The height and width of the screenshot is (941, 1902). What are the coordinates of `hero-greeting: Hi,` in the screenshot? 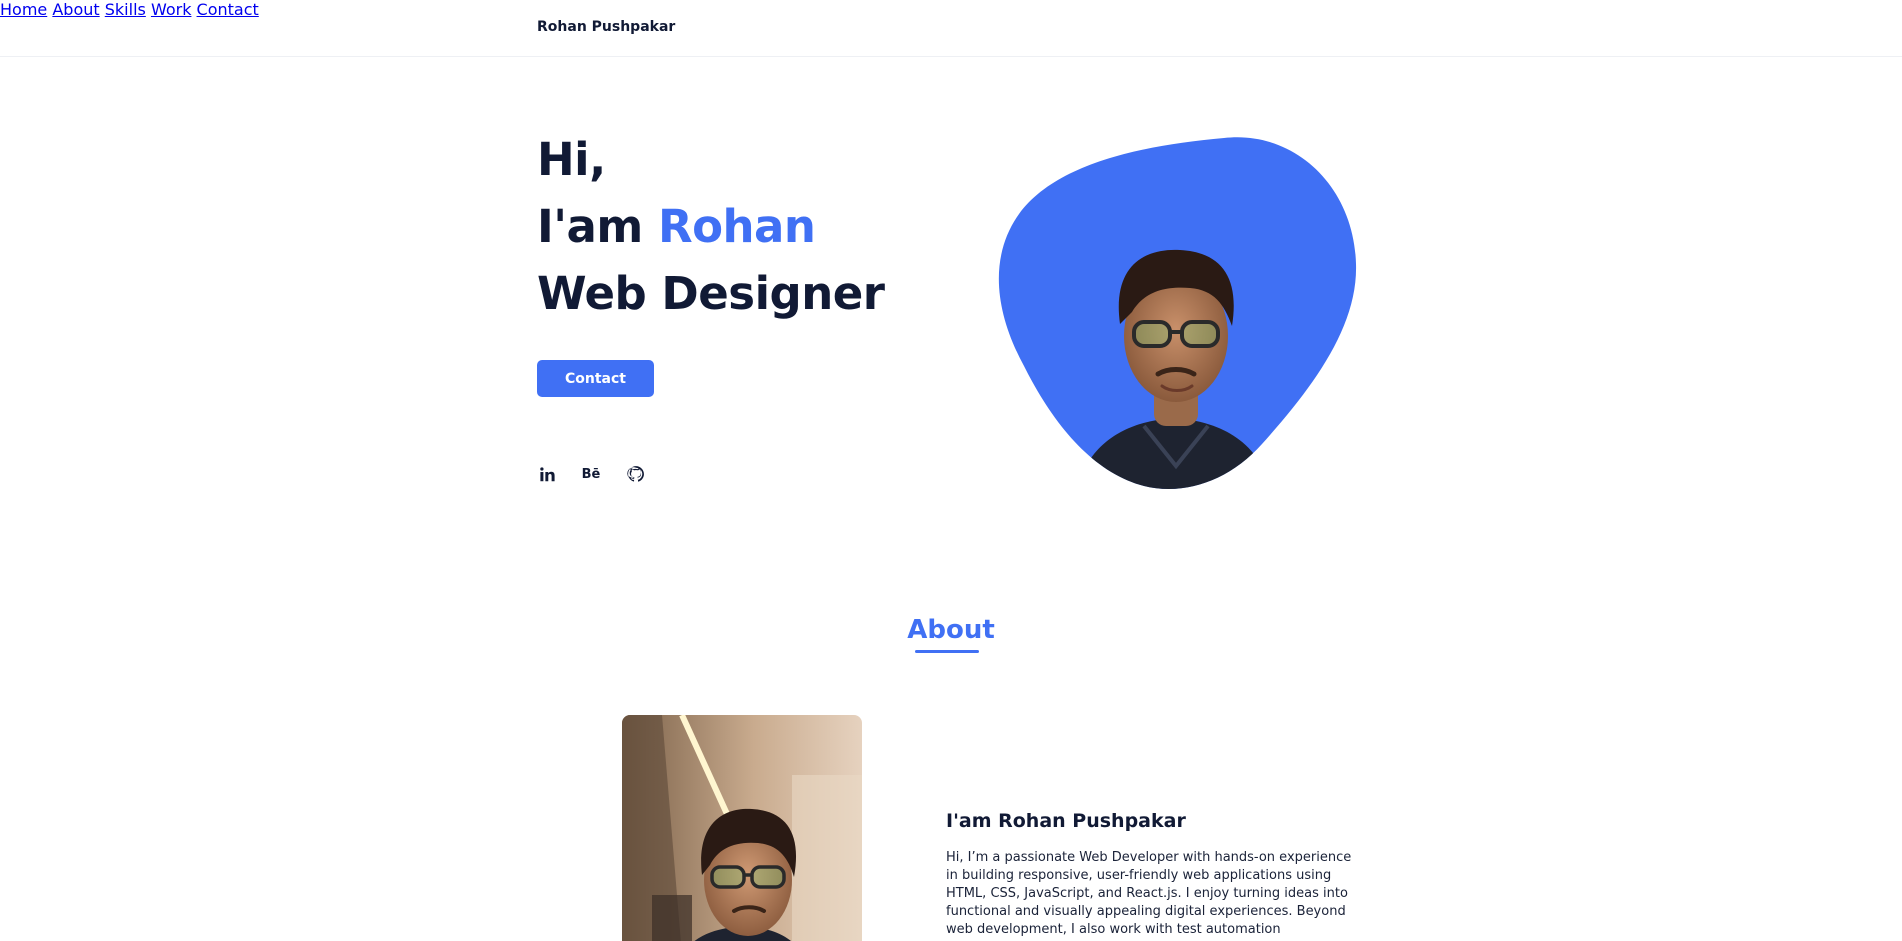 It's located at (571, 159).